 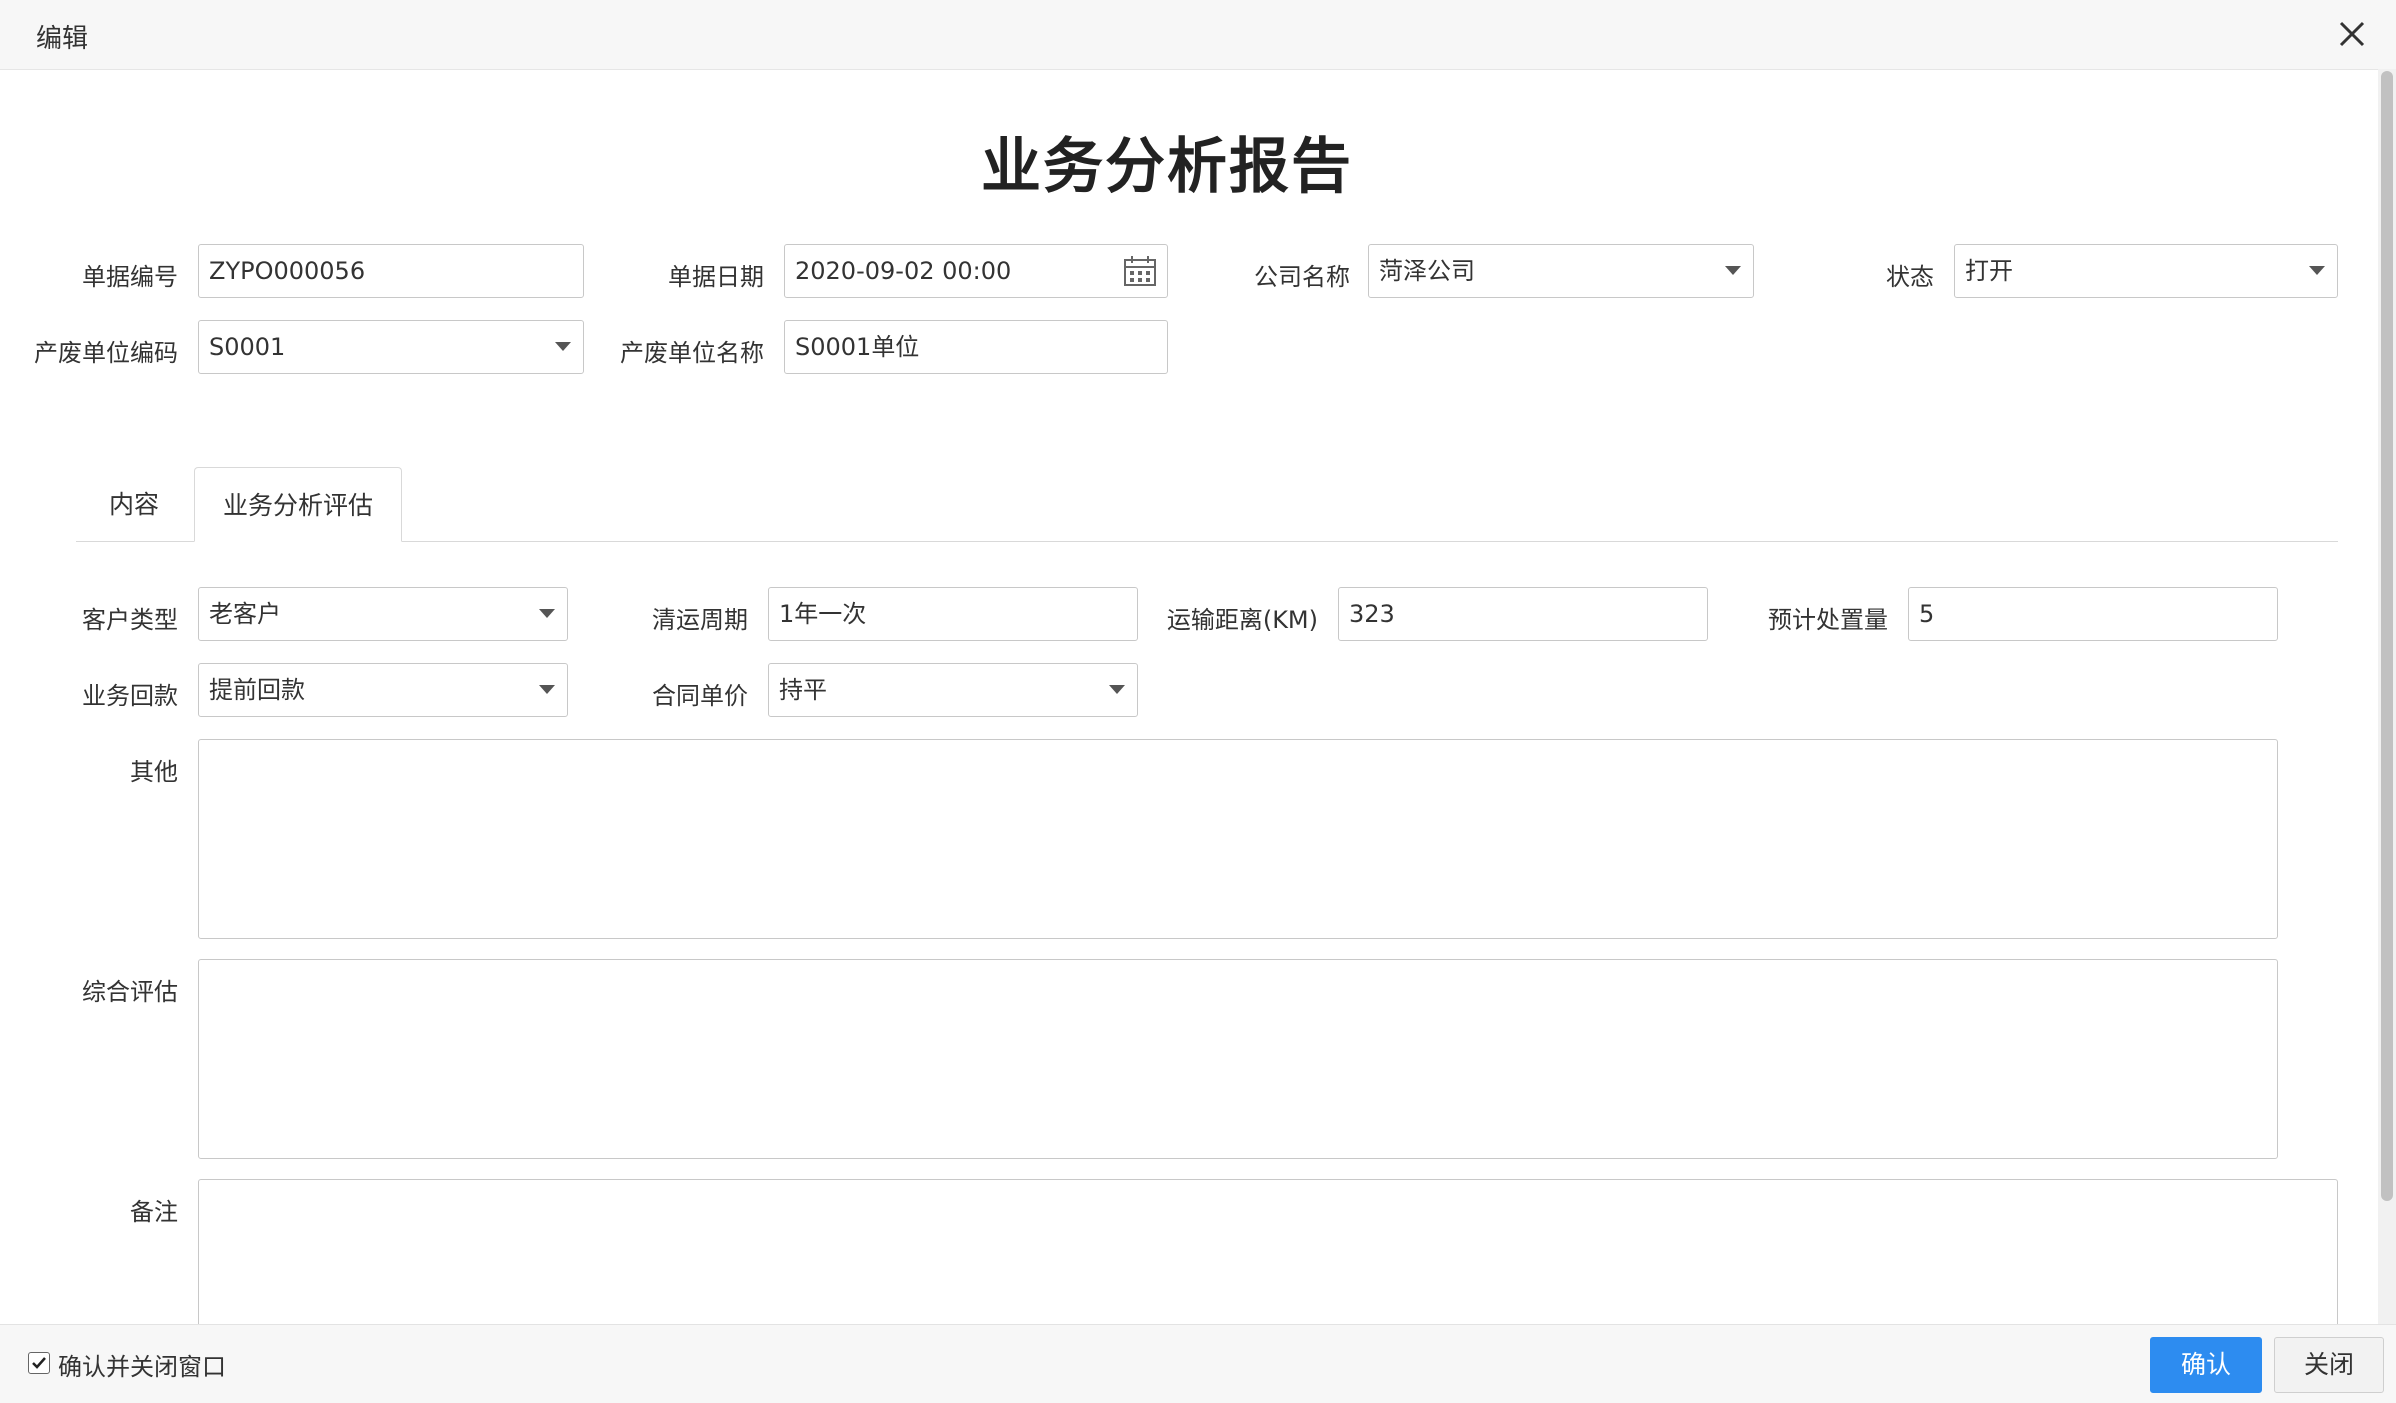 I want to click on overall-label: 综合评估, so click(x=130, y=992).